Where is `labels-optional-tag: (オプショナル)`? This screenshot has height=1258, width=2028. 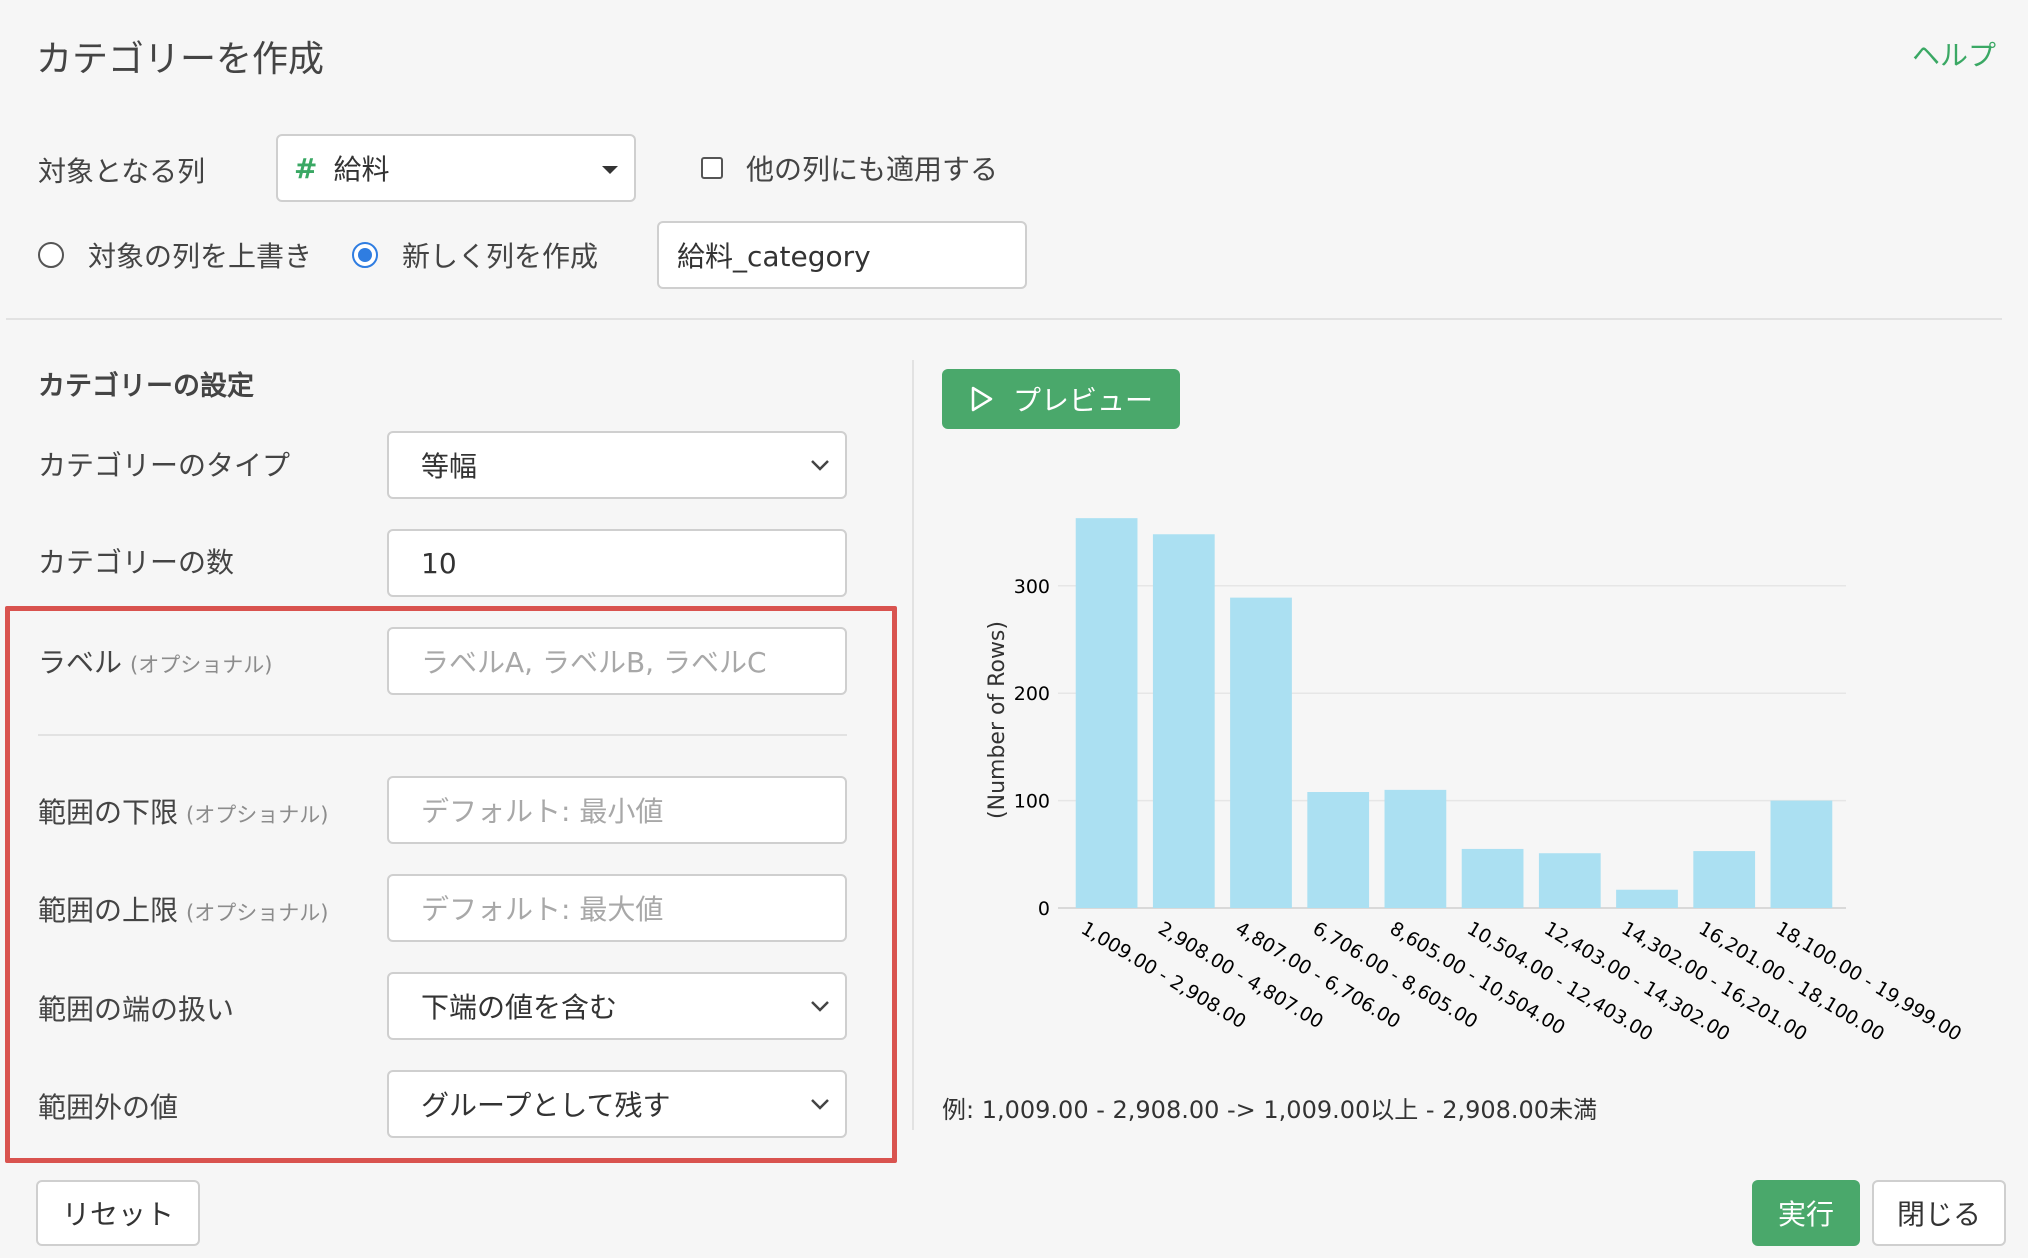 labels-optional-tag: (オプショナル) is located at coordinates (201, 665).